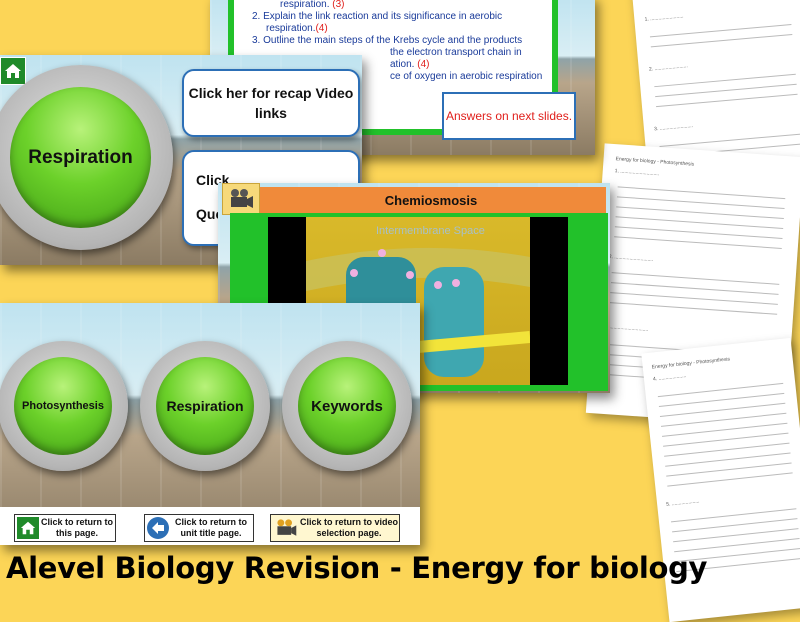 Image resolution: width=800 pixels, height=622 pixels. I want to click on recap-video-label: Click her for recap Video links, so click(271, 103).